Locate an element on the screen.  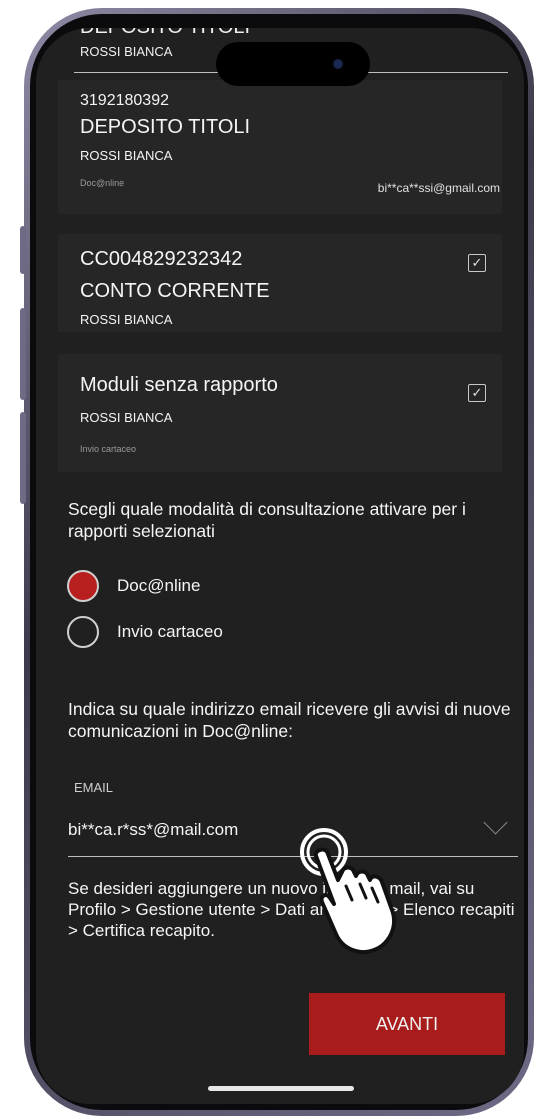
volume-up-button is located at coordinates (23, 354).